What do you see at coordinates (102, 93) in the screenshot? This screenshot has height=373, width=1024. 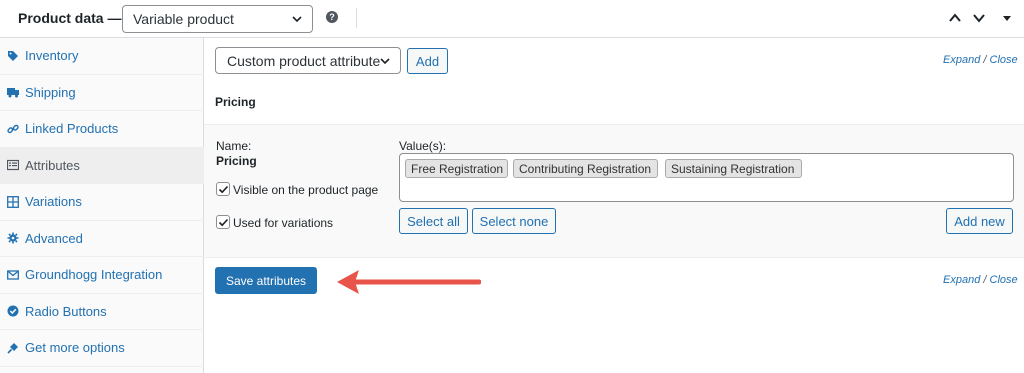 I see `tab-shipping: Shipping` at bounding box center [102, 93].